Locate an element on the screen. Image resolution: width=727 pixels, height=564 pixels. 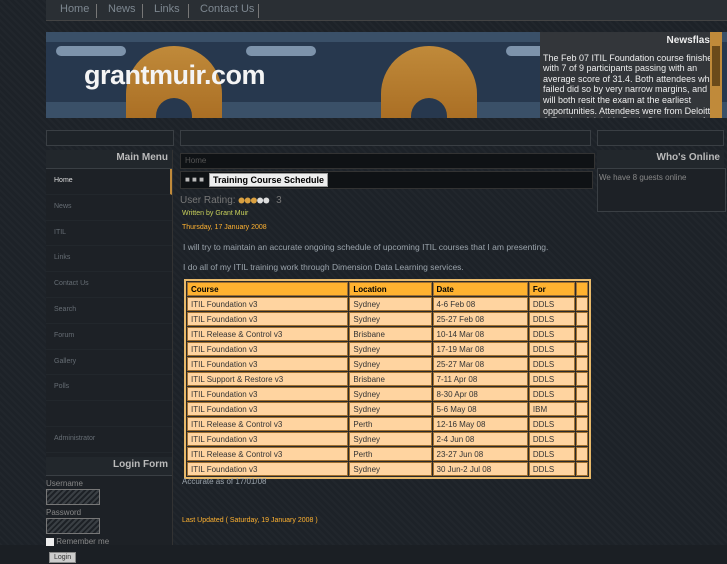
menu-item: Contact Us is located at coordinates (109, 285).